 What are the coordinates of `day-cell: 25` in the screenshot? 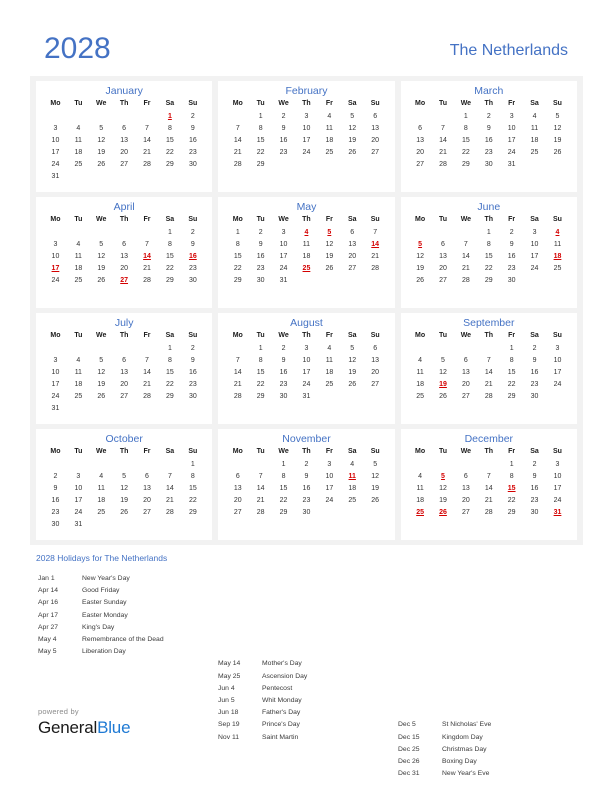 It's located at (557, 268).